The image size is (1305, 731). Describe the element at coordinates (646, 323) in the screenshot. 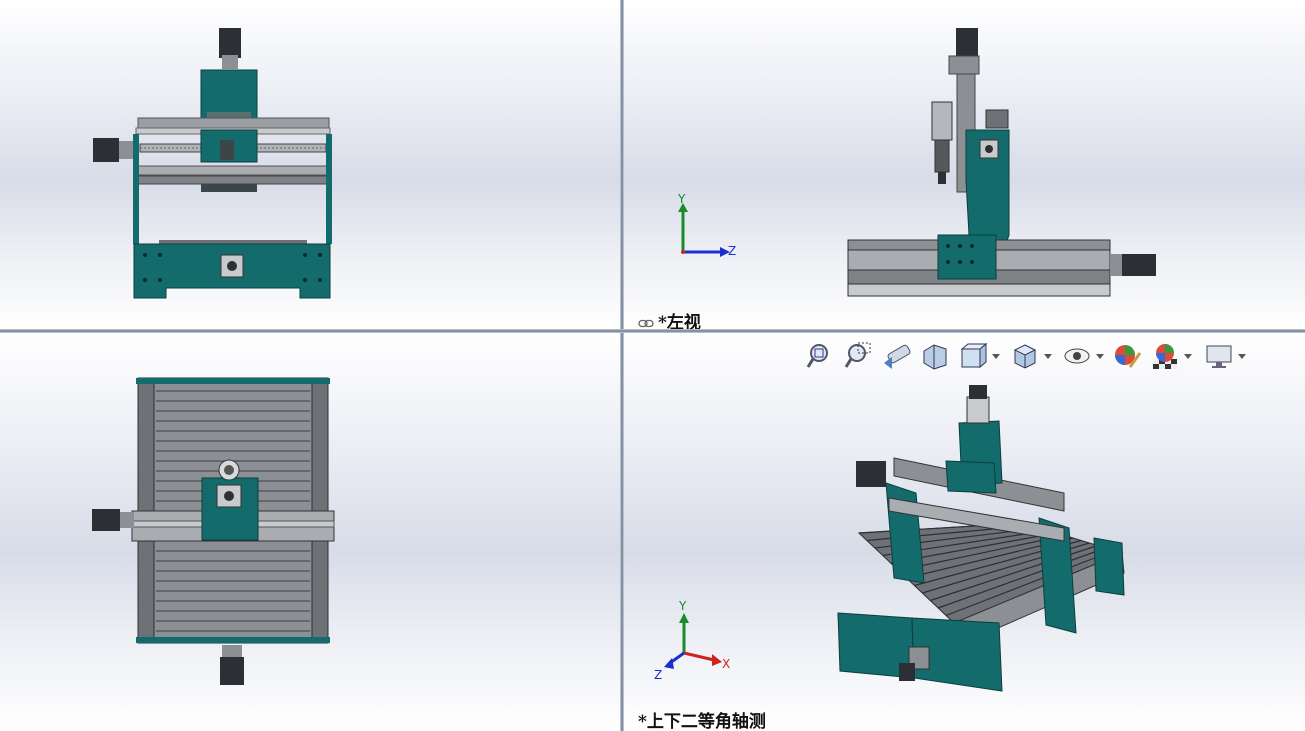

I see `link-icon` at that location.